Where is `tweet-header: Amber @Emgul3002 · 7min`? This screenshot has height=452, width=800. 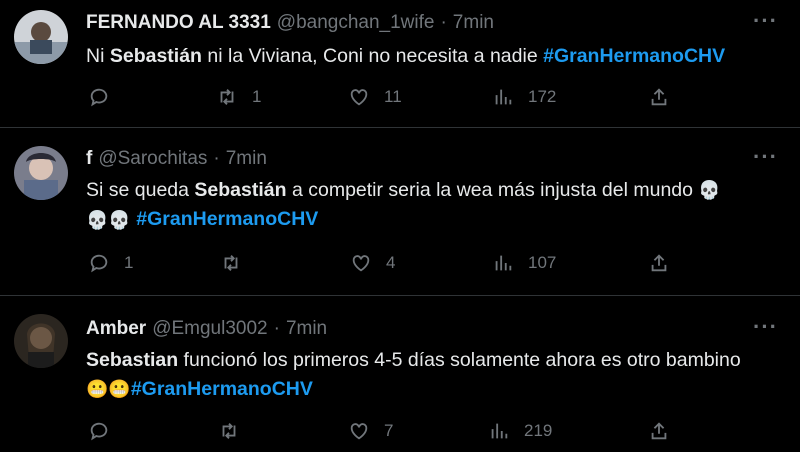
tweet-header: Amber @Emgul3002 · 7min is located at coordinates (206, 329).